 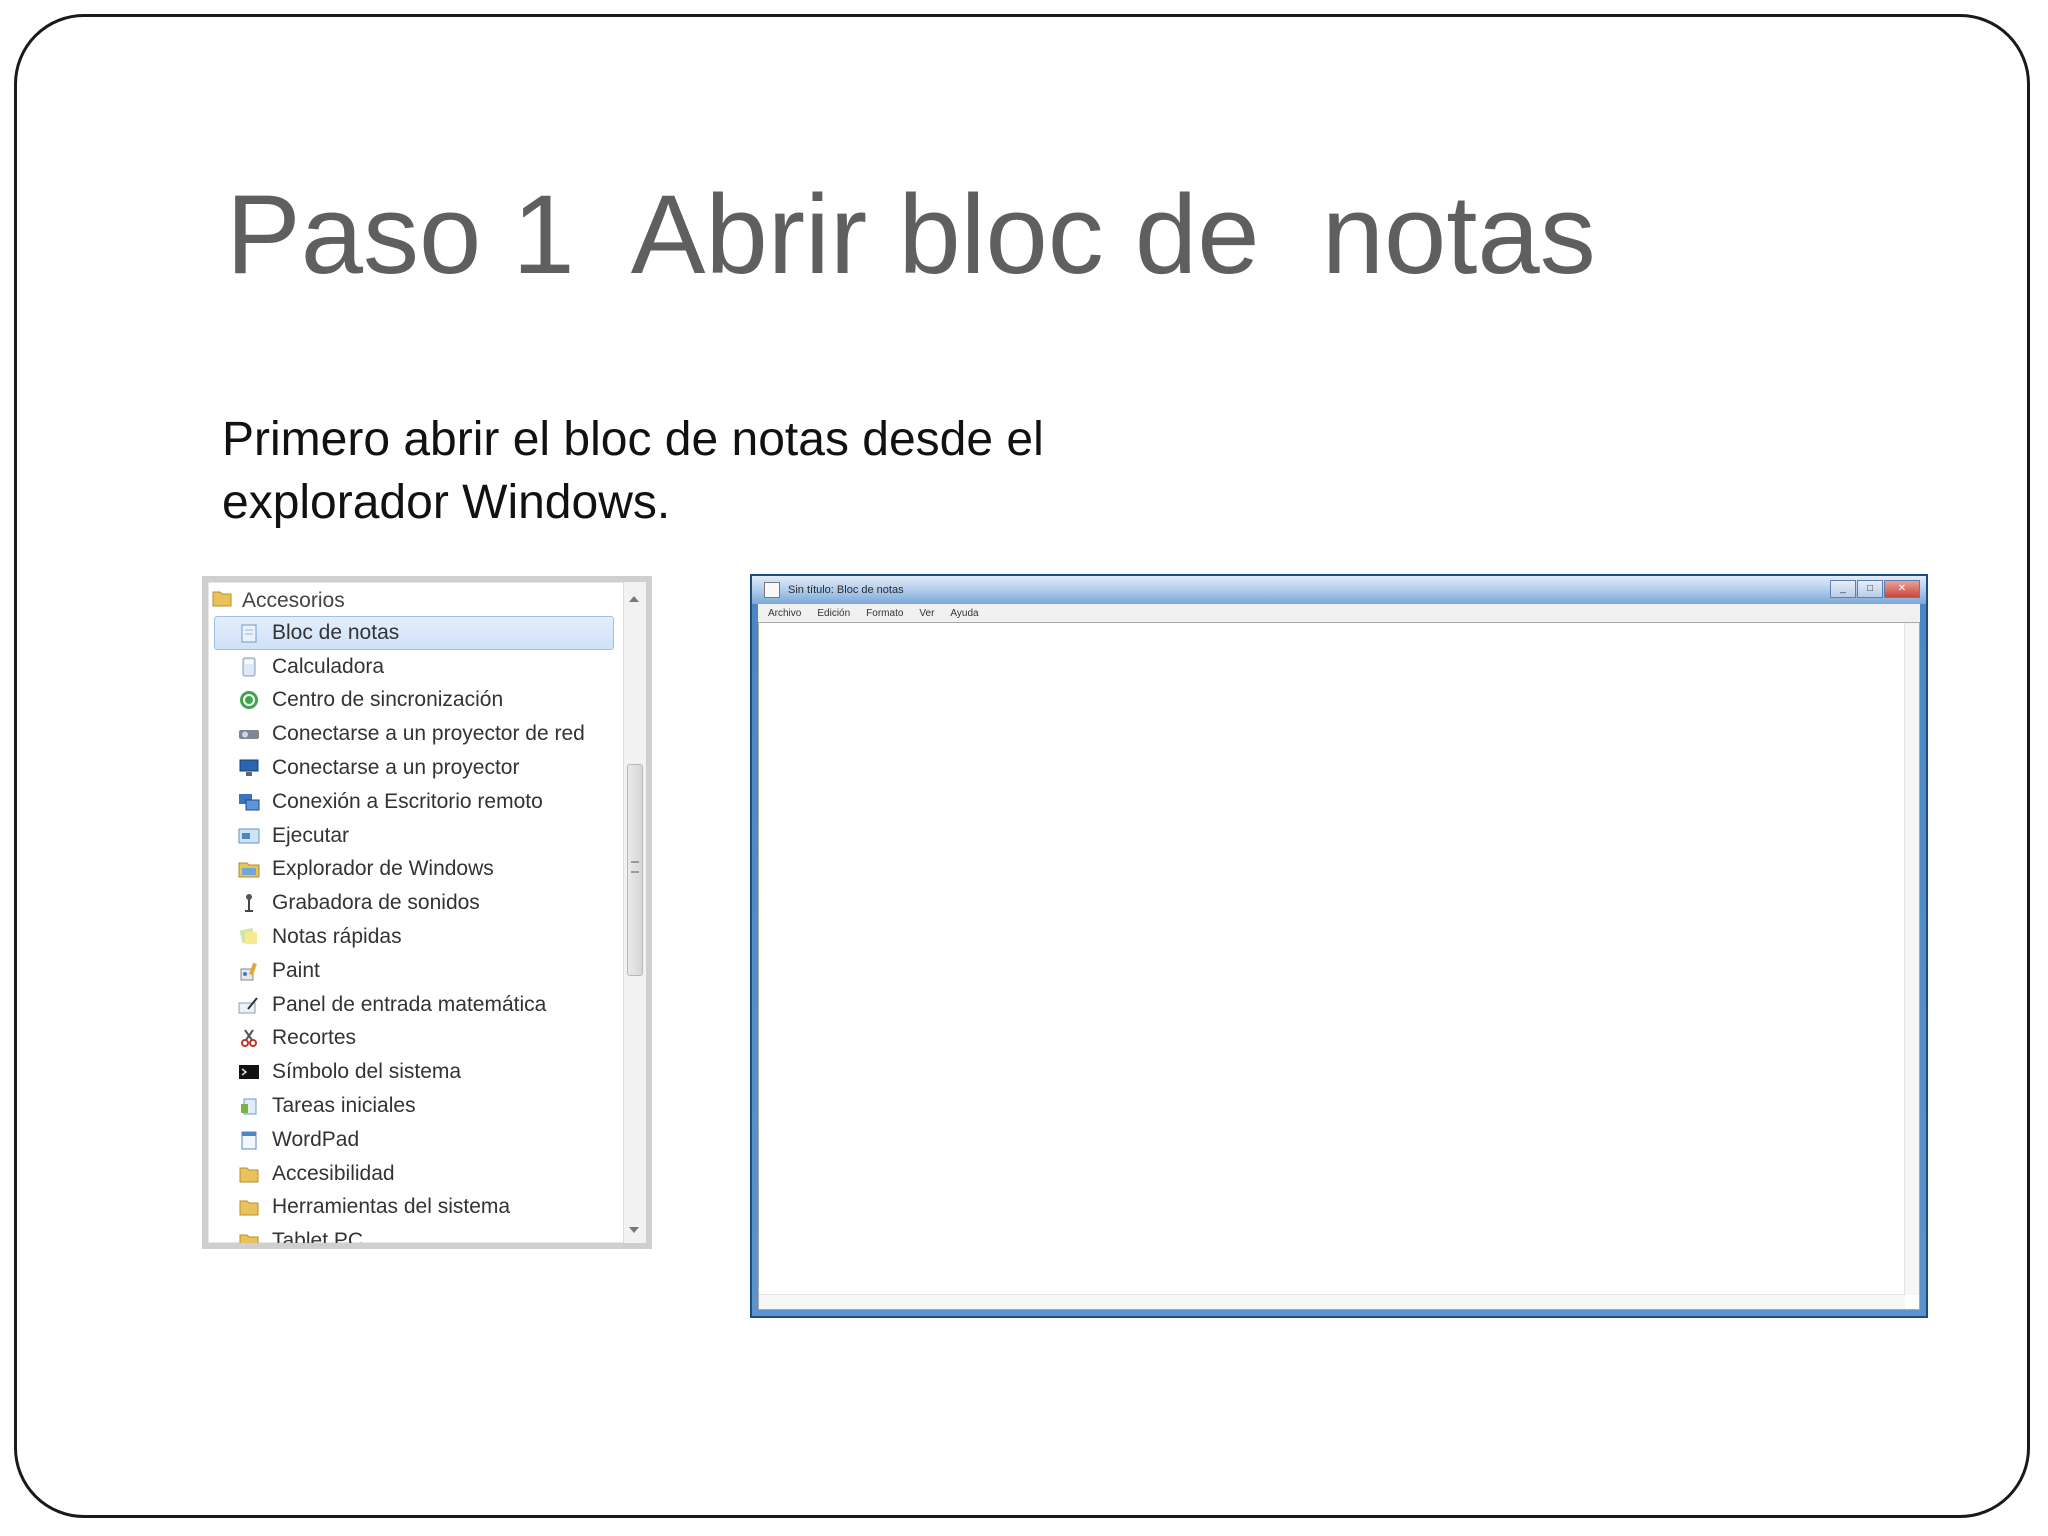 I want to click on menu-header-label: Accesorios, so click(x=293, y=600).